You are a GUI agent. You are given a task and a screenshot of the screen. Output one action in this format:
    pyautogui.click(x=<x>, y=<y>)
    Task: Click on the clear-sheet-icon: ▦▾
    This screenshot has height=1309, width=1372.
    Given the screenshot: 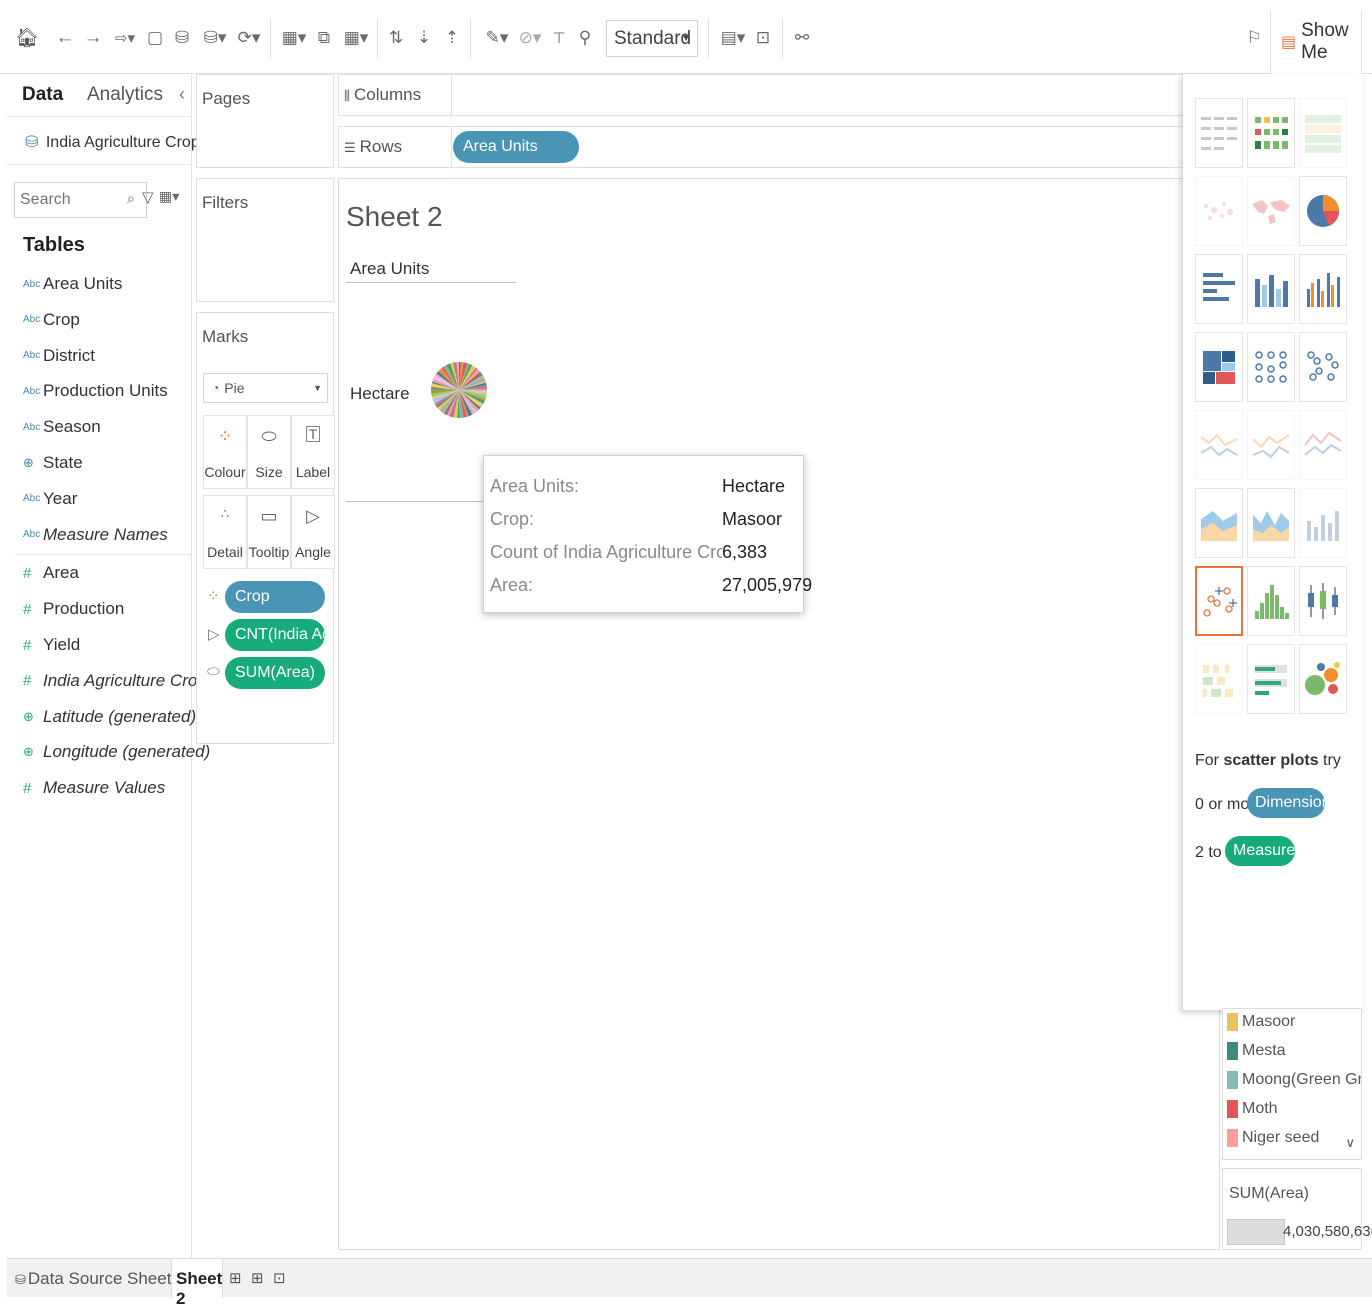 What is the action you would take?
    pyautogui.click(x=356, y=38)
    